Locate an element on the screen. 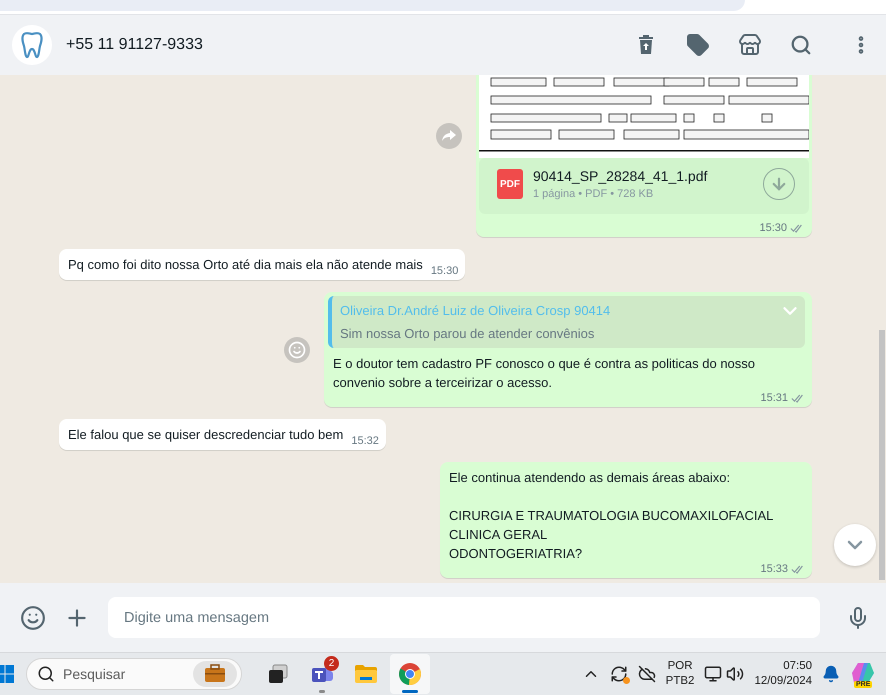  language-indicator: POR is located at coordinates (680, 666).